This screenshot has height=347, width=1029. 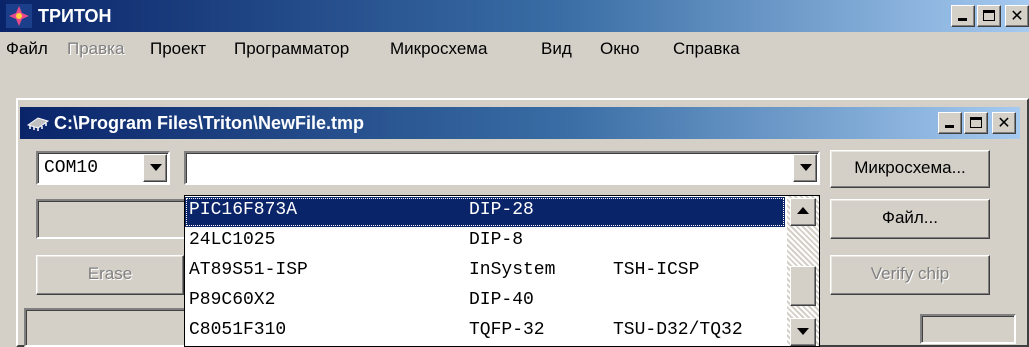 I want to click on menu-project: Проект, so click(x=178, y=49).